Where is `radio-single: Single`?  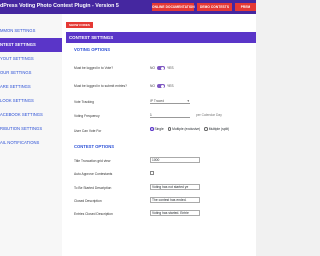 radio-single: Single is located at coordinates (157, 129).